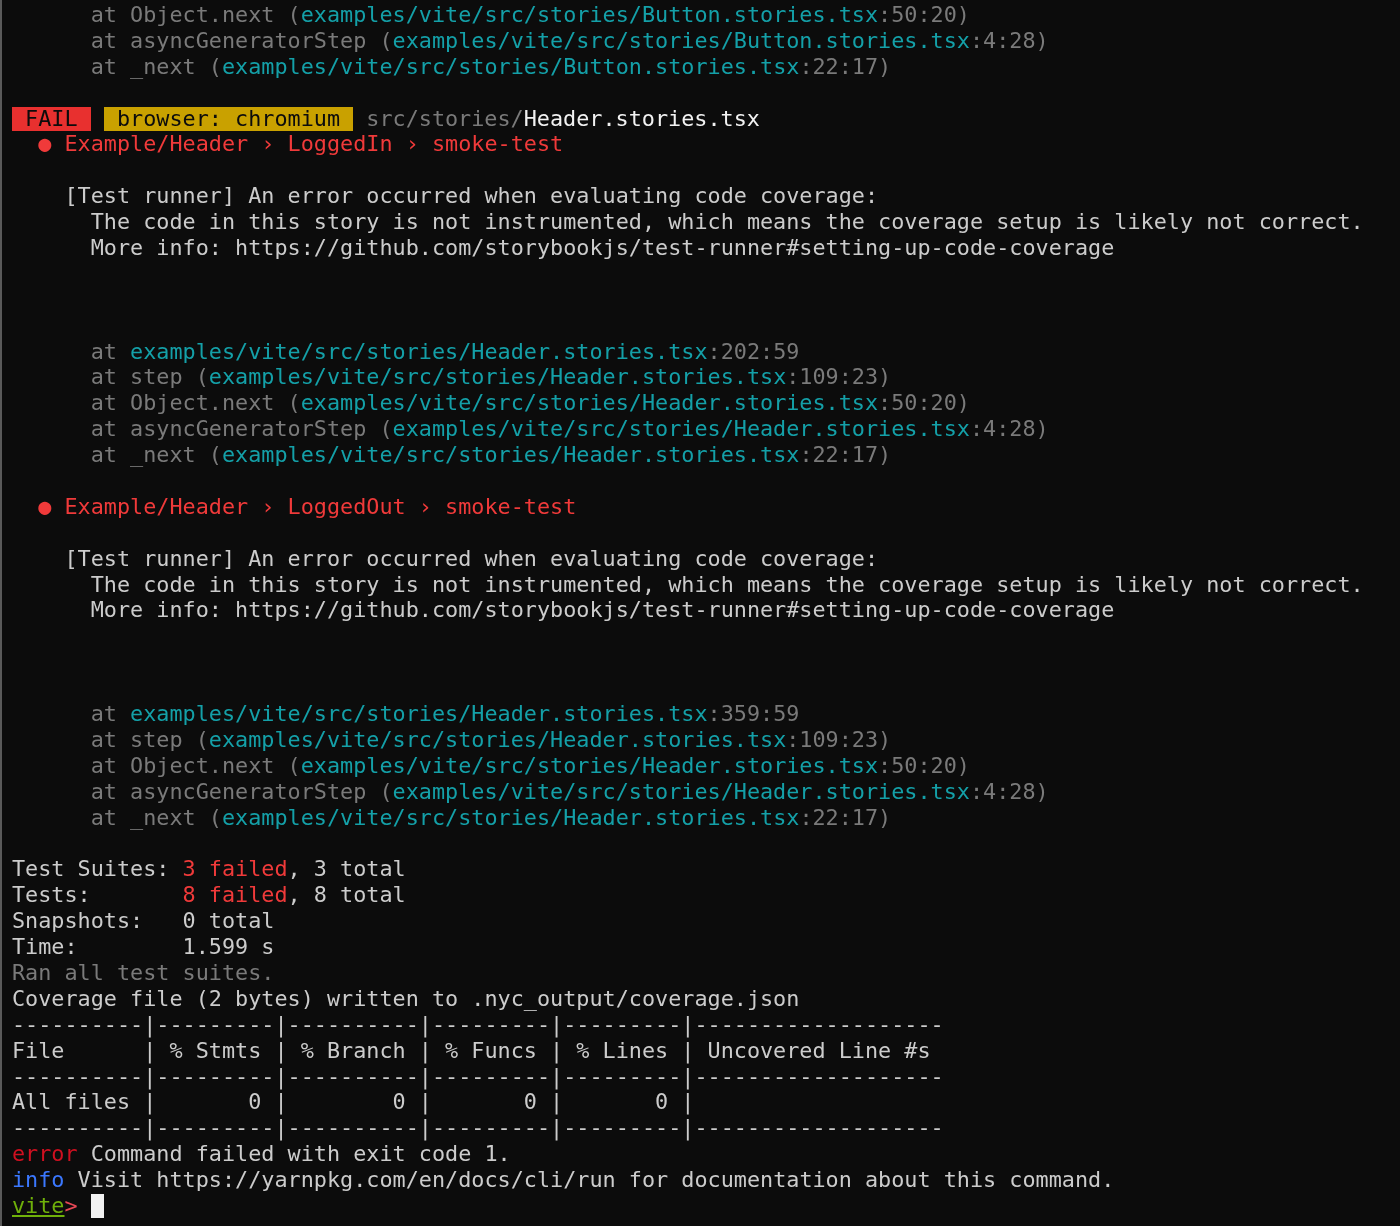 The width and height of the screenshot is (1400, 1226). I want to click on prompt-name: vite, so click(38, 1205).